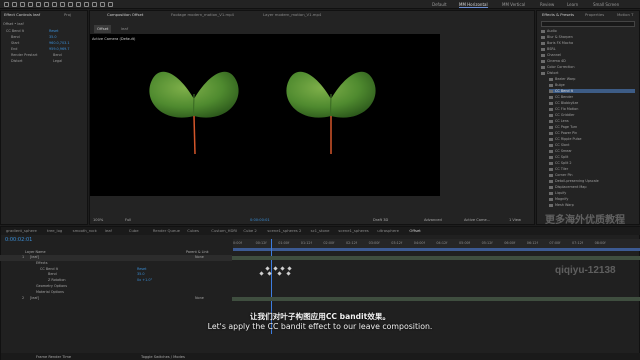  What do you see at coordinates (116, 258) in the screenshot?
I see `table-row: 1 [leaf] None` at bounding box center [116, 258].